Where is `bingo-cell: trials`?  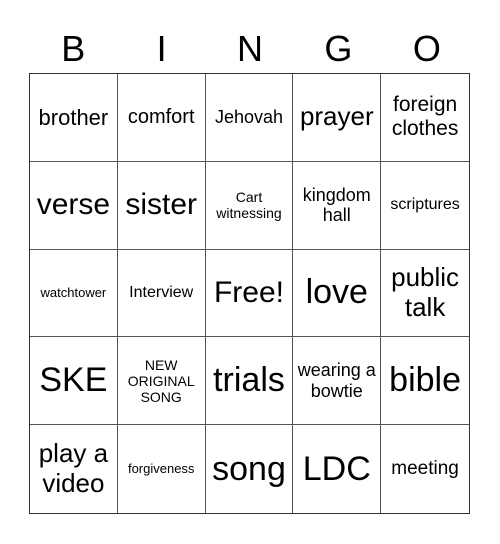
bingo-cell: trials is located at coordinates (249, 381).